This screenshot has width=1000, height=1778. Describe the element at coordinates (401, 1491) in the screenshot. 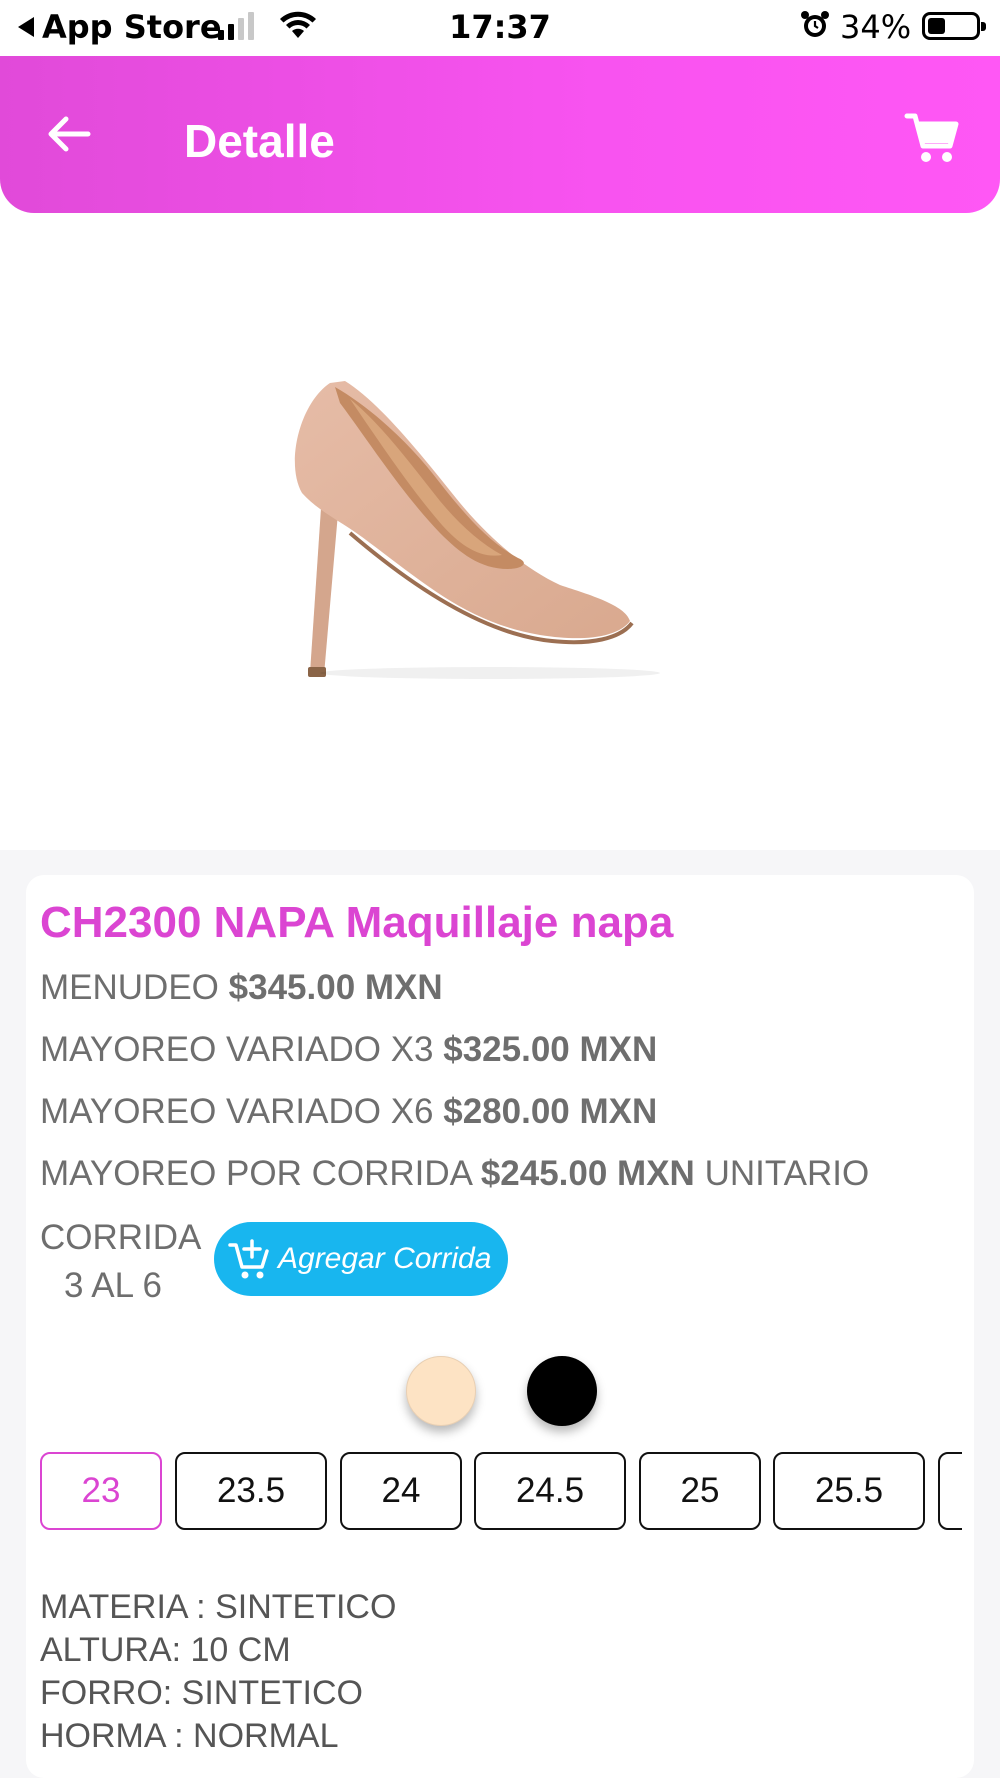

I see `size-option: 24` at that location.